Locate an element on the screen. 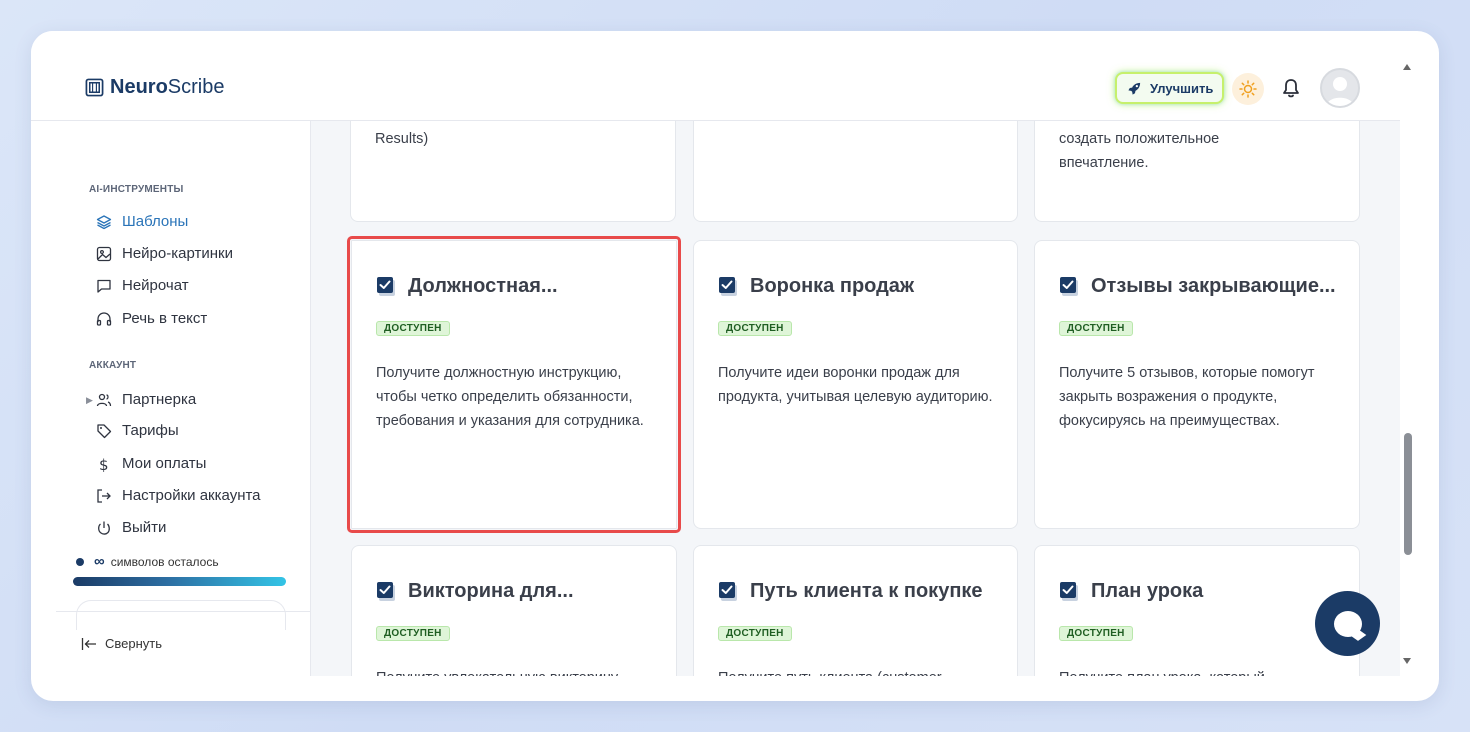 The image size is (1470, 732). headphones-icon is located at coordinates (104, 318).